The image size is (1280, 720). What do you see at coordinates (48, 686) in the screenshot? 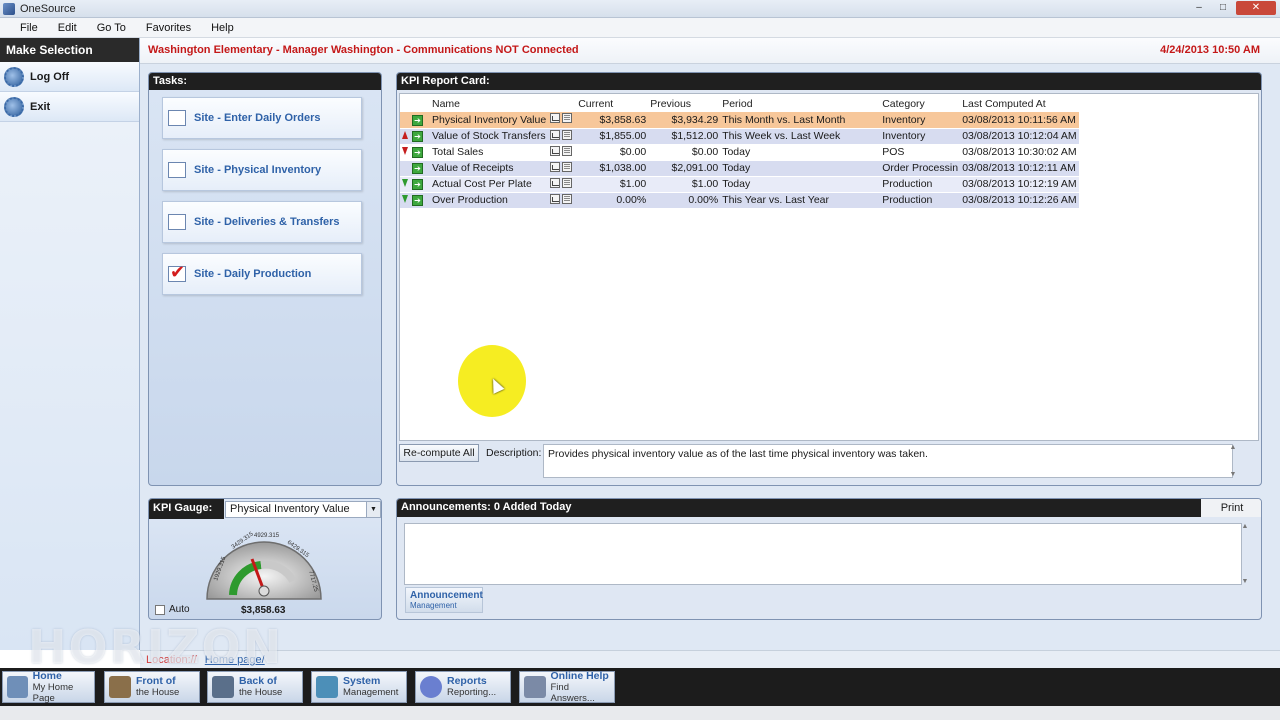
I see `nav-home-button: Home My Home Page` at bounding box center [48, 686].